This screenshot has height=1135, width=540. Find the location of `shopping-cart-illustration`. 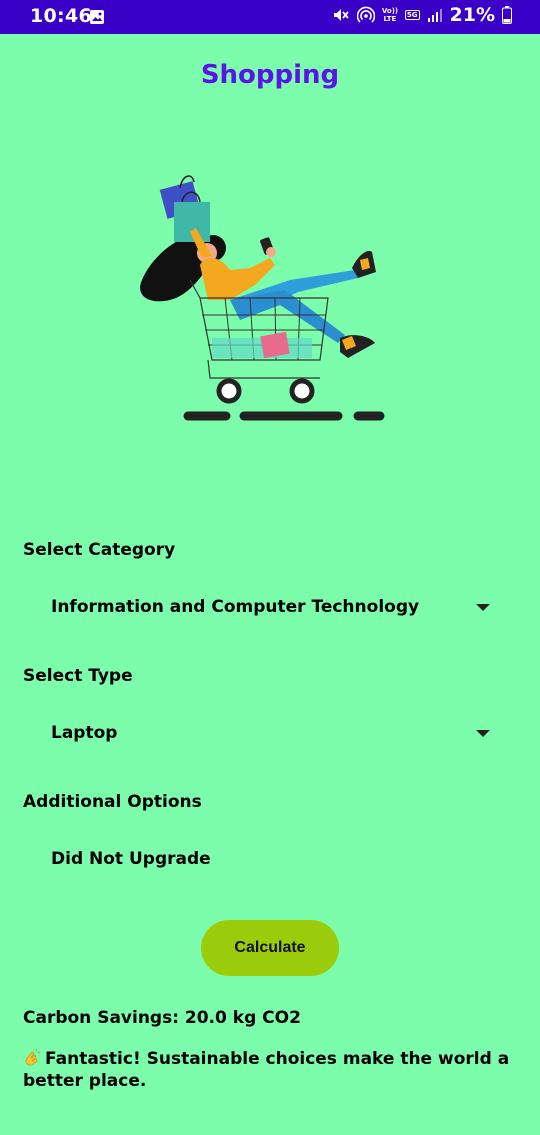

shopping-cart-illustration is located at coordinates (262, 298).